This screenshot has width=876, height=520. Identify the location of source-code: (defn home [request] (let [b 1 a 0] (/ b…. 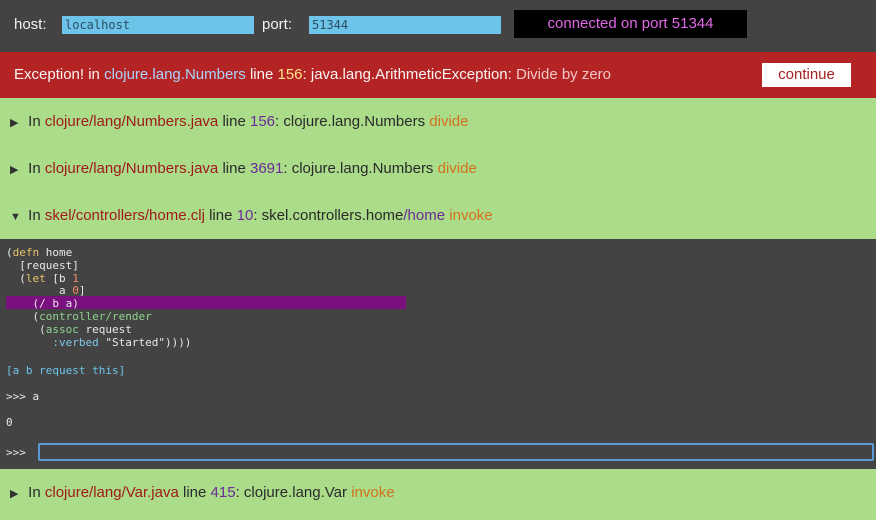
(99, 297).